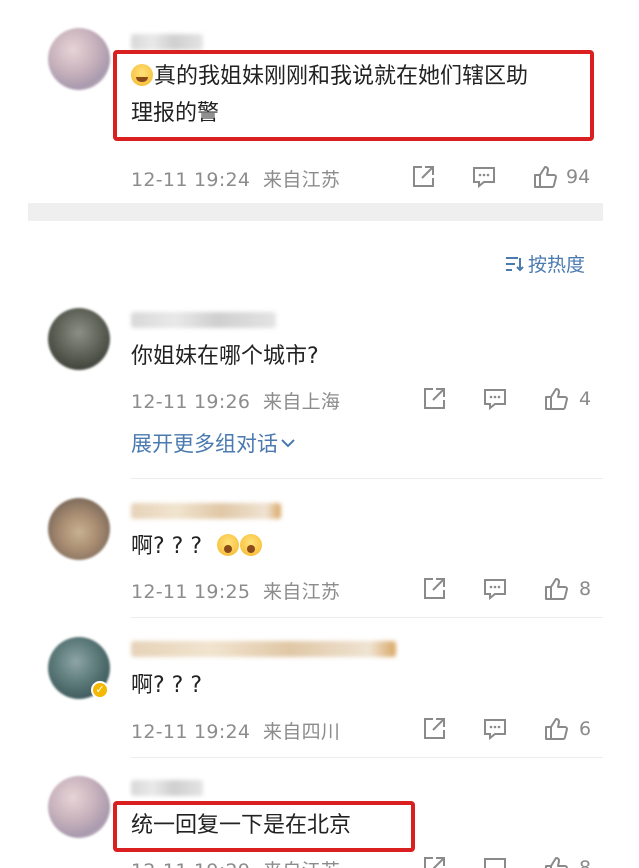 The width and height of the screenshot is (639, 868). I want to click on expand-label: 展开更多组对话, so click(204, 443).